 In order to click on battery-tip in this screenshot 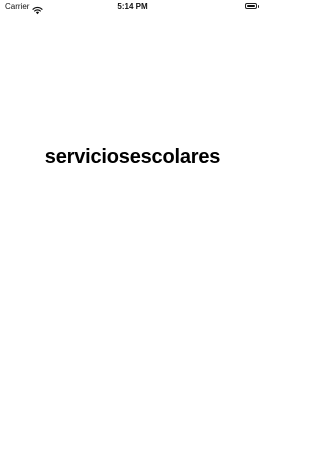, I will do `click(258, 6)`.